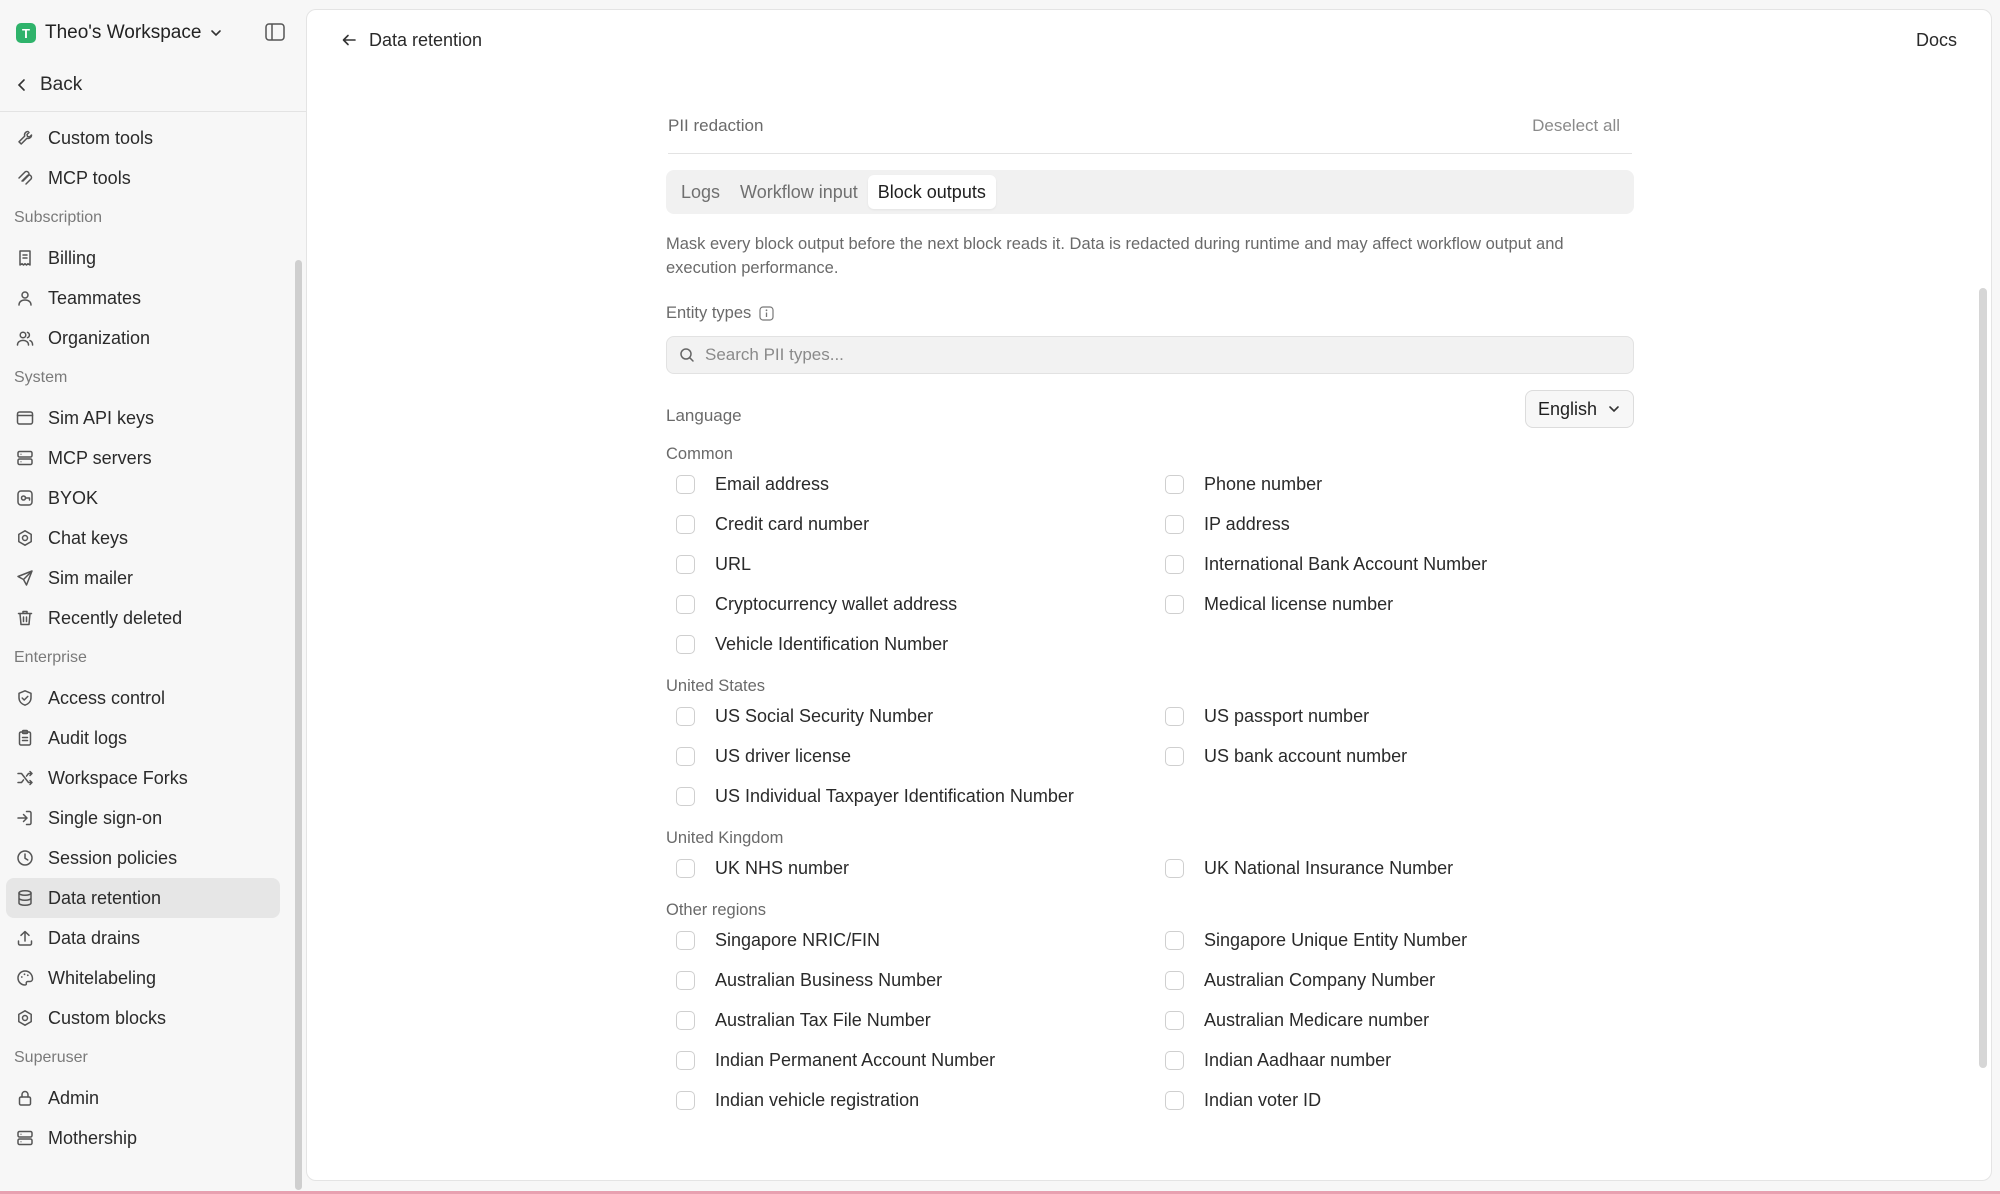  What do you see at coordinates (1300, 980) in the screenshot?
I see `pii-option-australian-company-number: Australian Company Number` at bounding box center [1300, 980].